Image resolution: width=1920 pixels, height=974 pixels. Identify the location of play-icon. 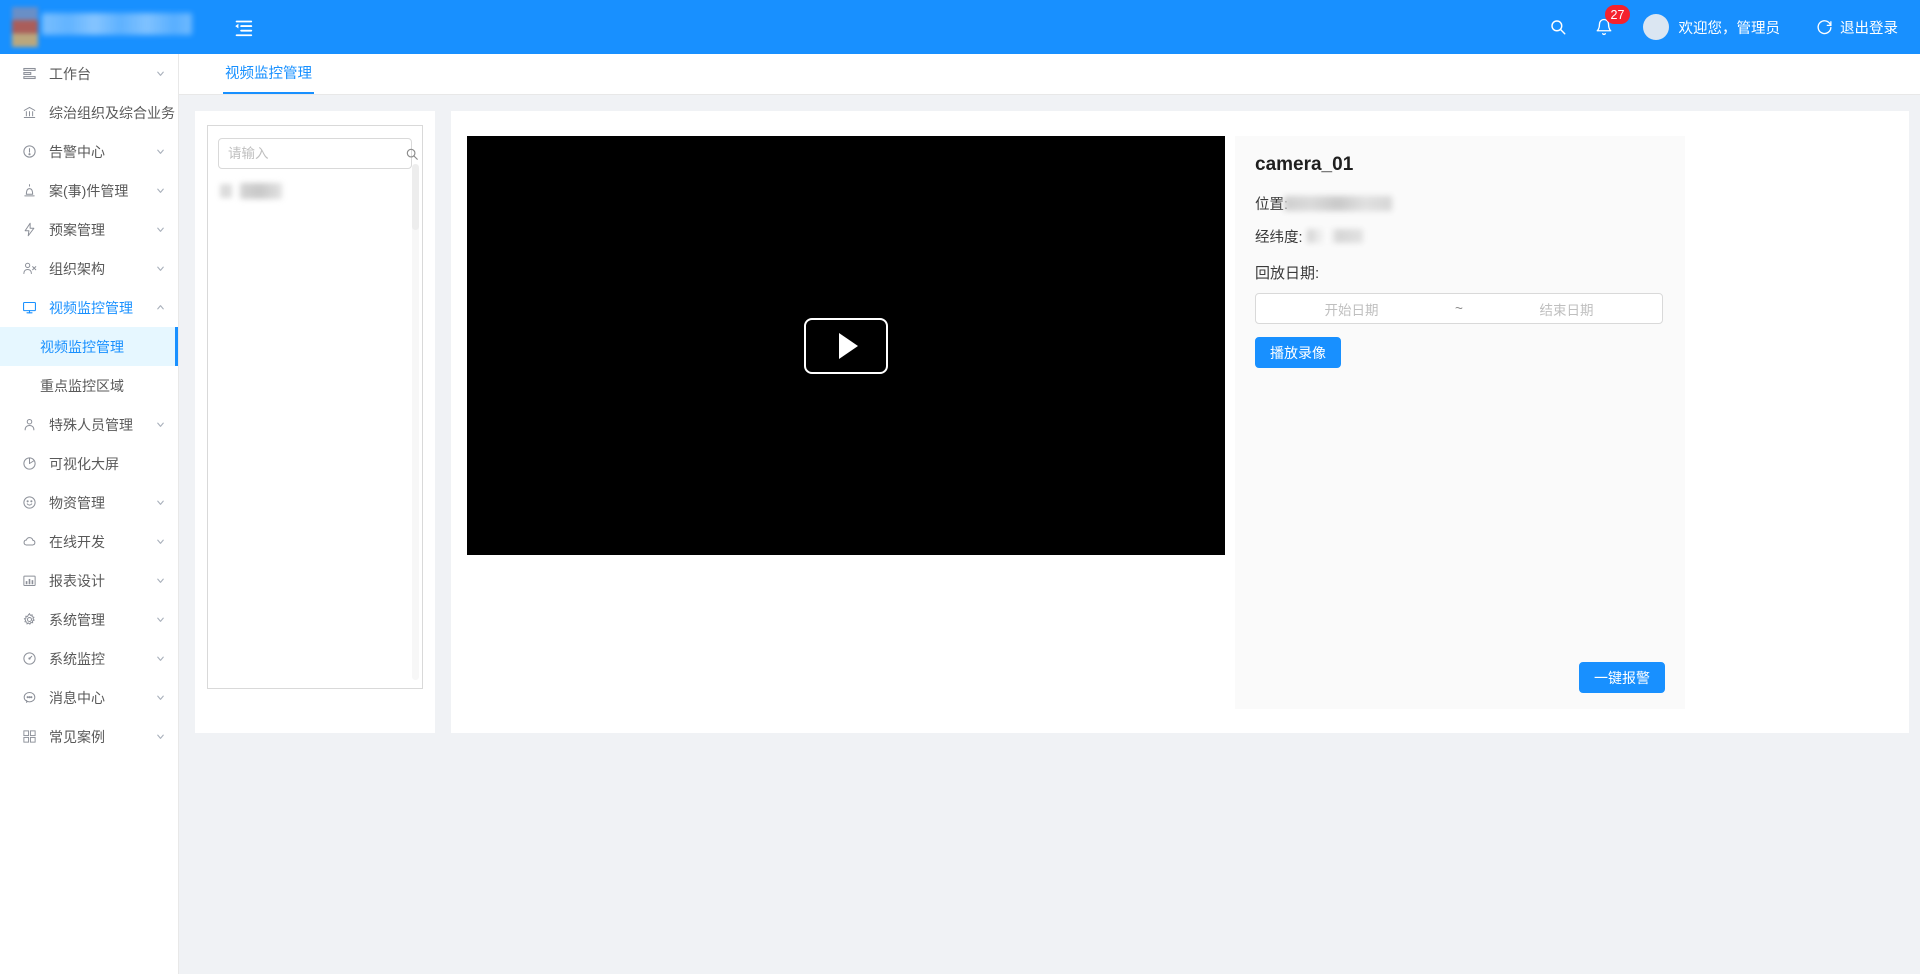
(848, 345).